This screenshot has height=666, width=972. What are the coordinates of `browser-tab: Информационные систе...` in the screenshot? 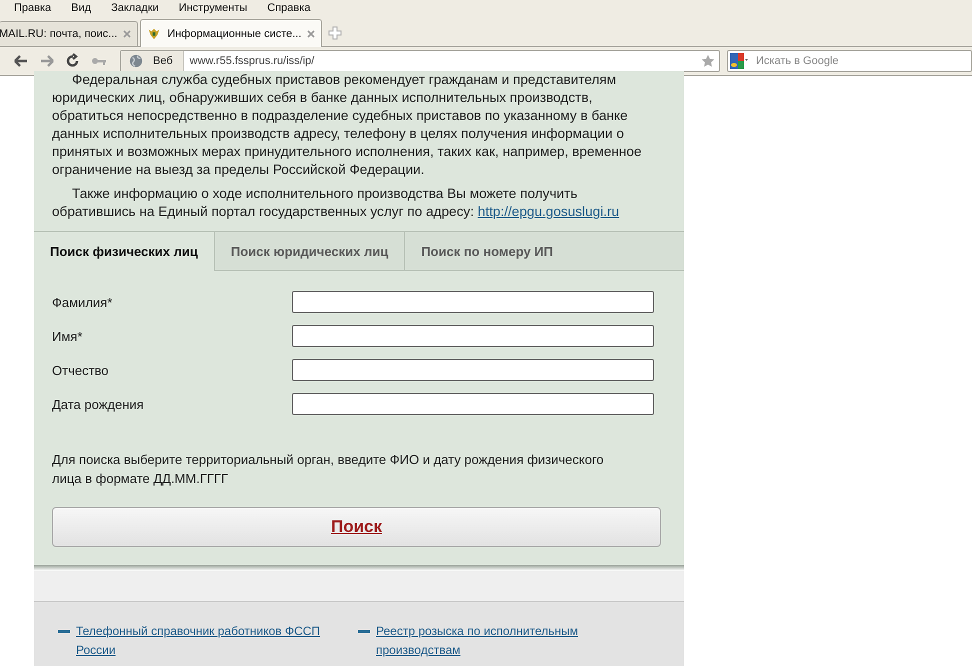 It's located at (231, 33).